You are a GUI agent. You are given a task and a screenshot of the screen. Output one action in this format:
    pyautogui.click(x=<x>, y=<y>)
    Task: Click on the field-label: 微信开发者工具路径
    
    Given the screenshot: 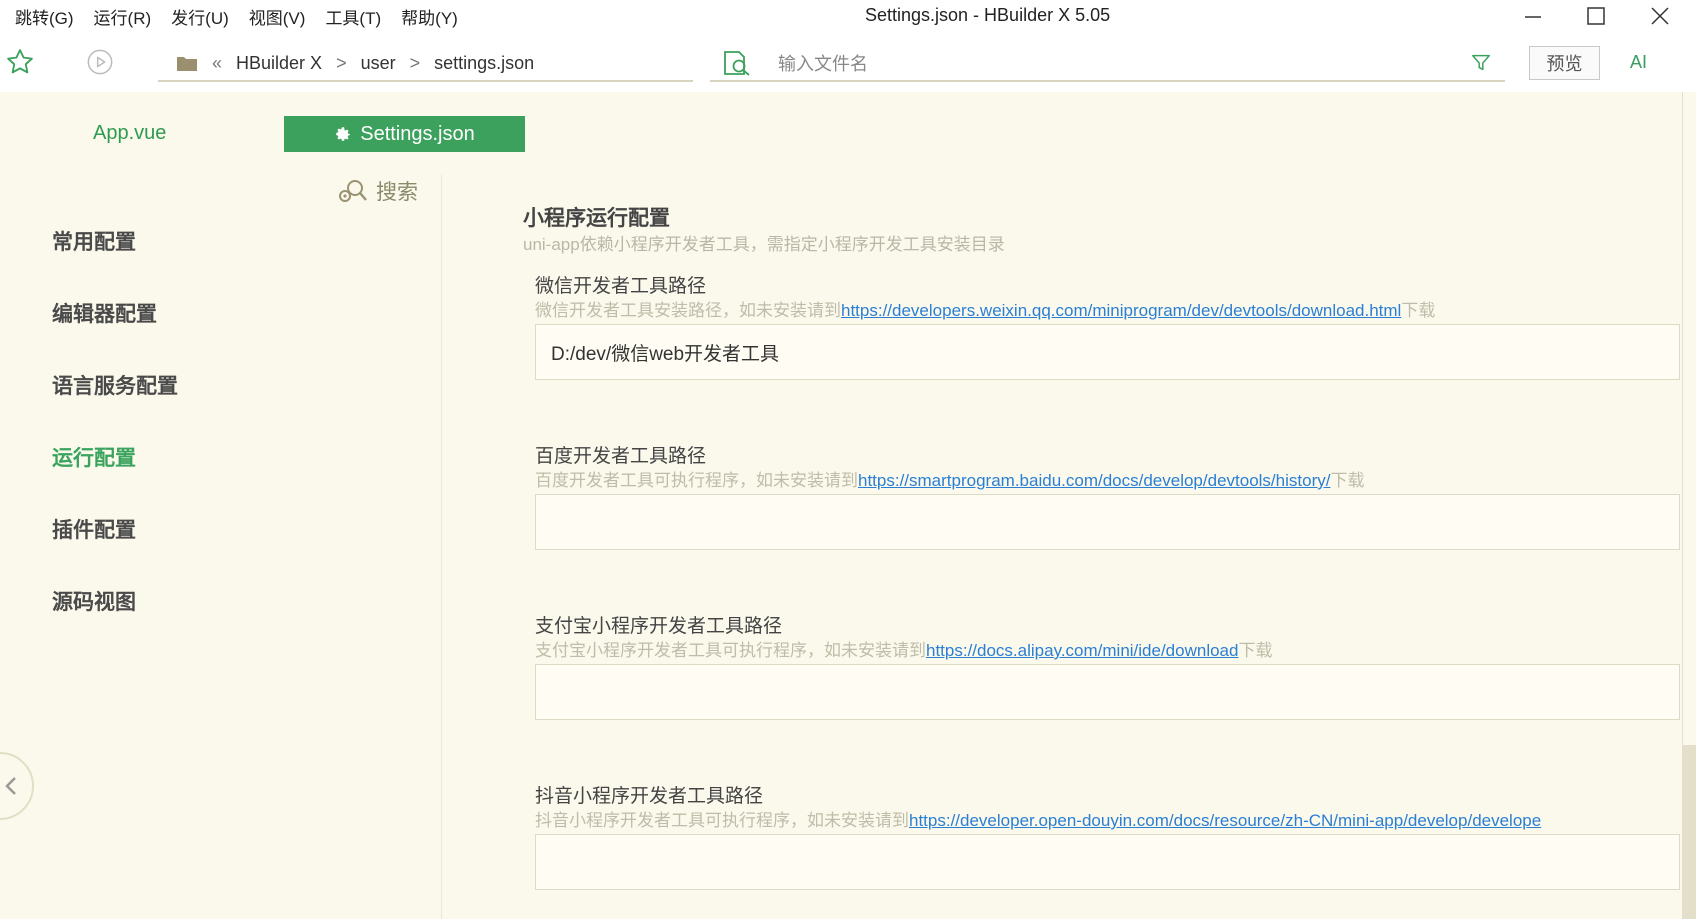 What is the action you would take?
    pyautogui.click(x=621, y=286)
    